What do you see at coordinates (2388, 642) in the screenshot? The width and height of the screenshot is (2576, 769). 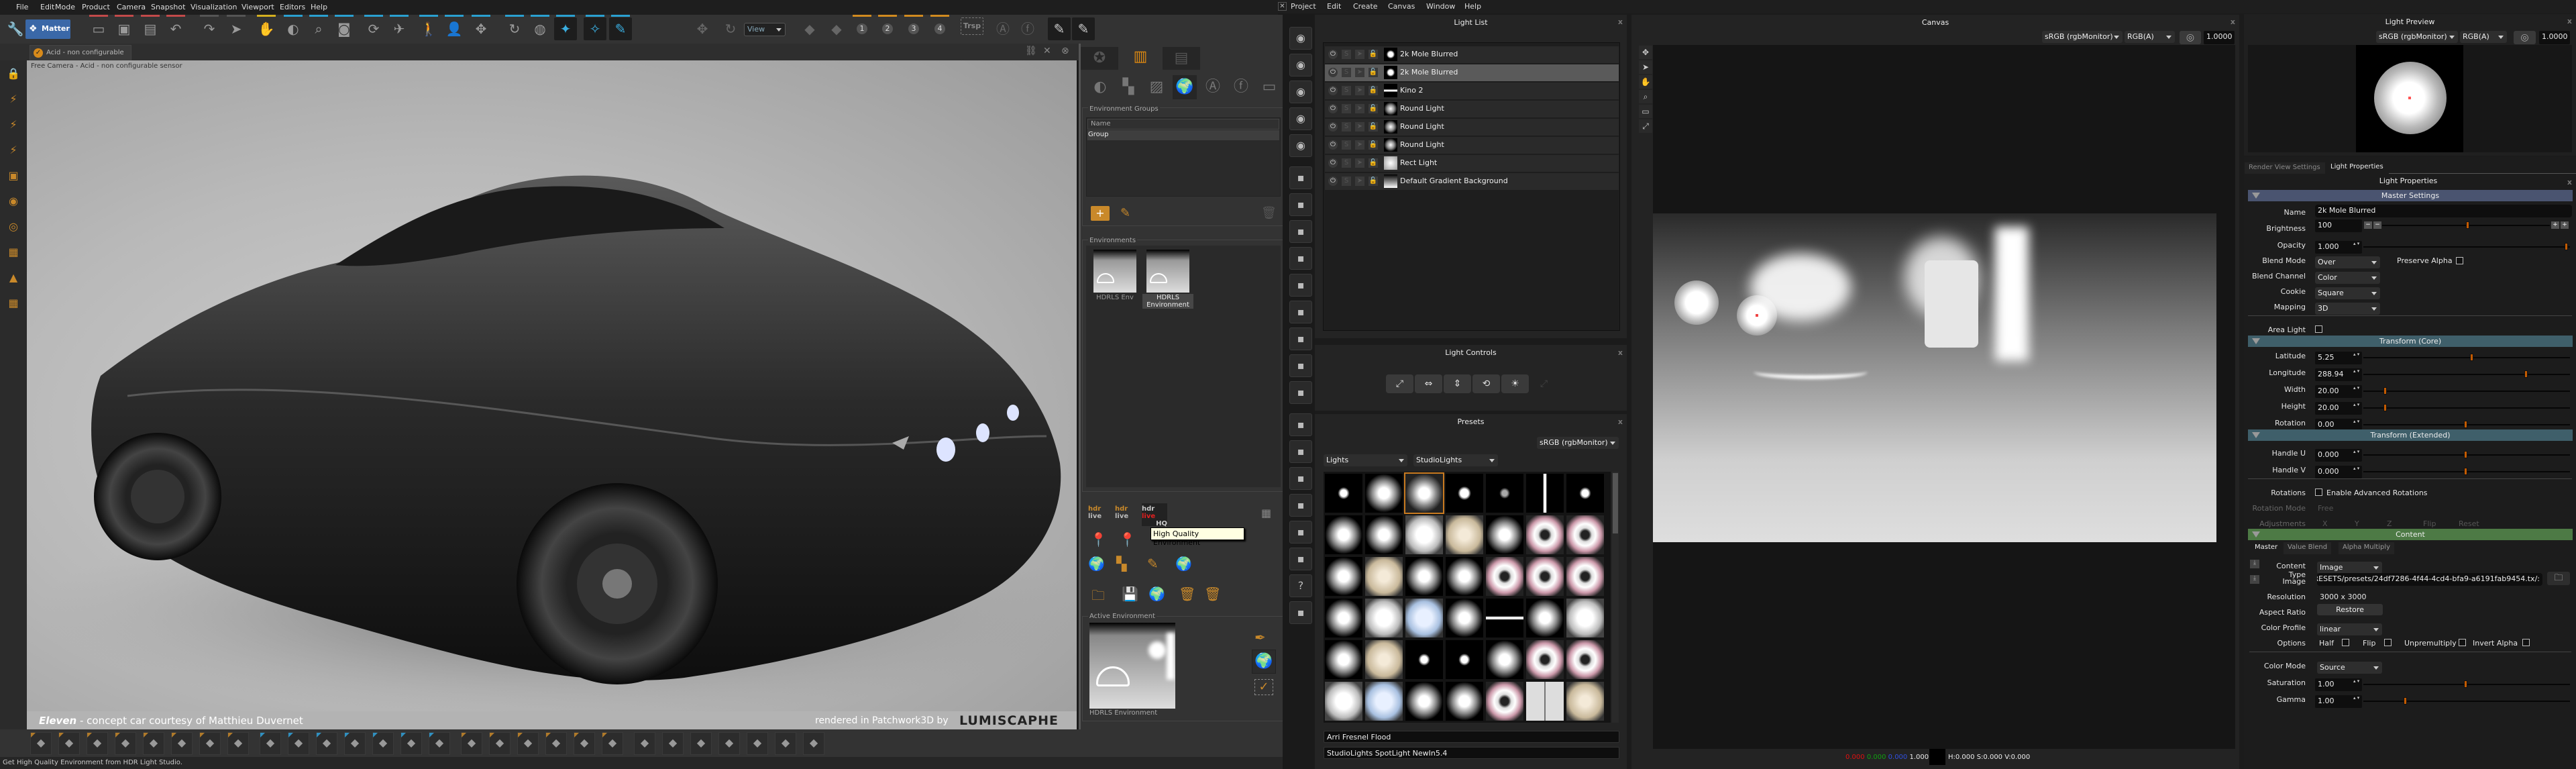 I see `flip-checkbox` at bounding box center [2388, 642].